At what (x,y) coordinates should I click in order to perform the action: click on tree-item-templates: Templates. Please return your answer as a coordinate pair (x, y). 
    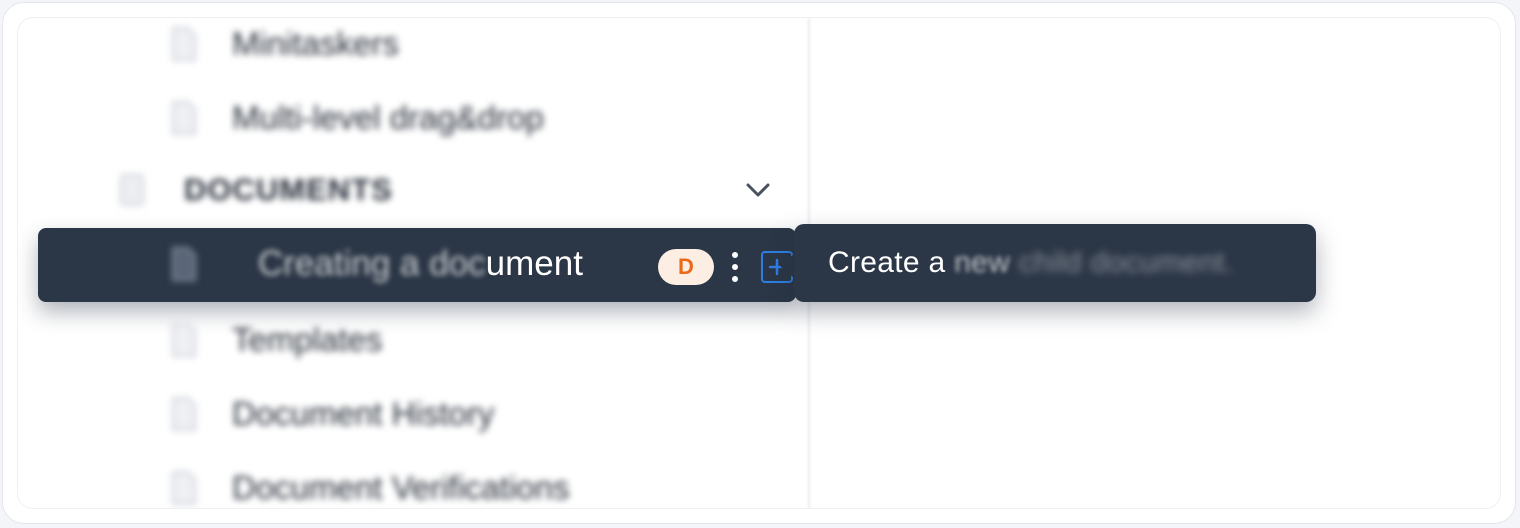
    Looking at the image, I should click on (276, 340).